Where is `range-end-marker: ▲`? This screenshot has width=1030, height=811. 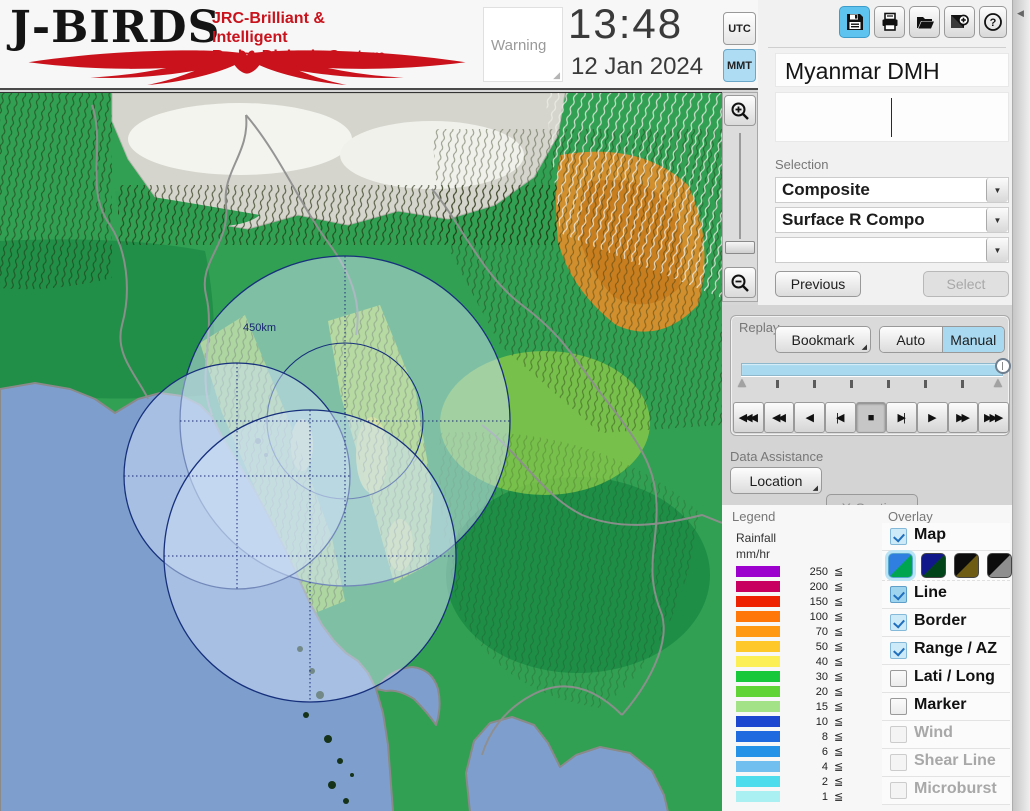
range-end-marker: ▲ is located at coordinates (998, 382).